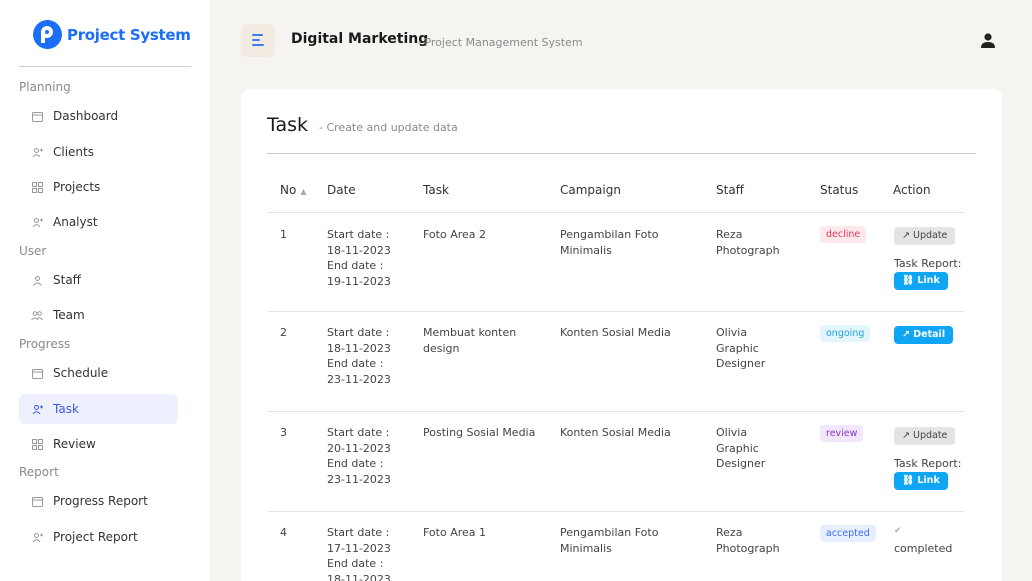  Describe the element at coordinates (257, 35) in the screenshot. I see `menu-icon` at that location.